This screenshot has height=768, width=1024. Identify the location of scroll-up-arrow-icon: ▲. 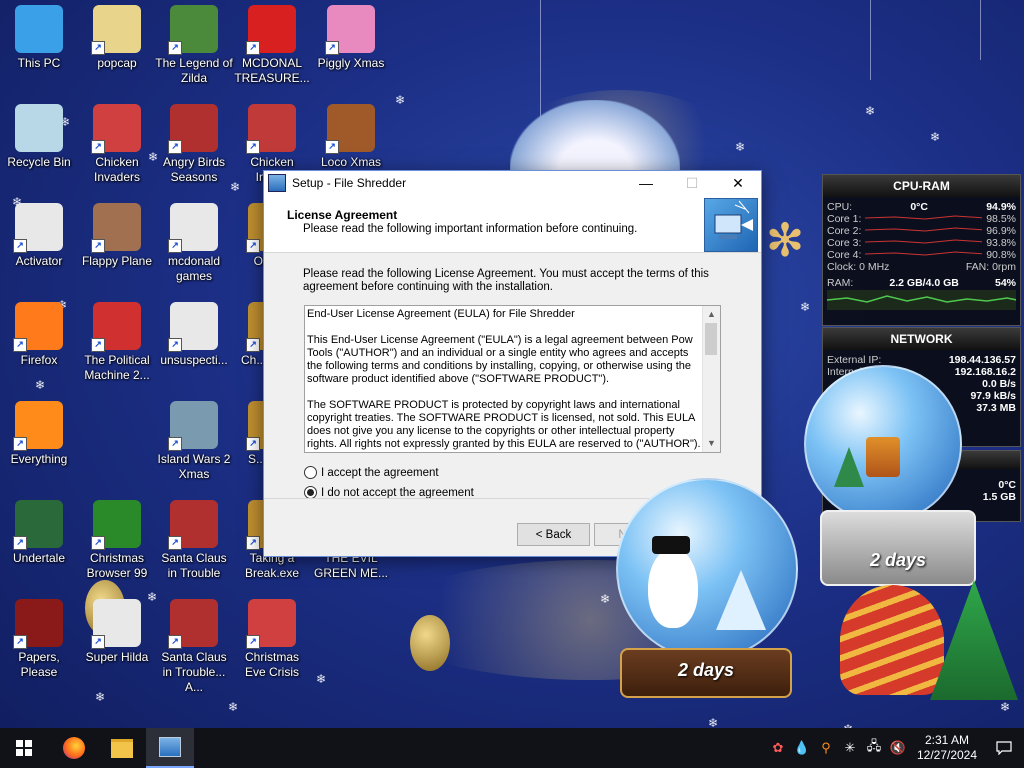
(711, 314).